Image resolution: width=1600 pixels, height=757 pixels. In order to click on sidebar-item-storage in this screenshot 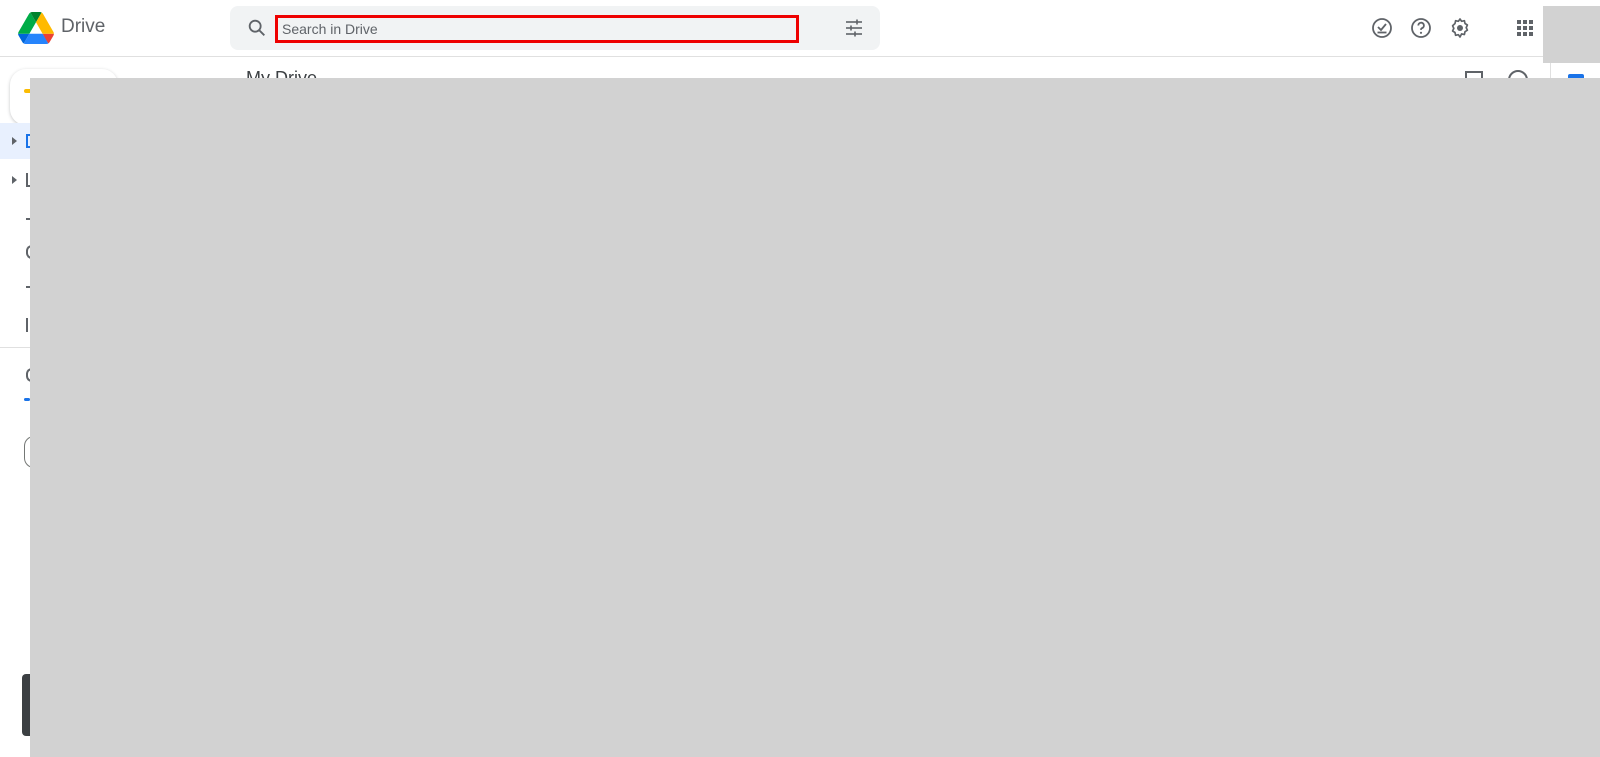, I will do `click(16, 375)`.